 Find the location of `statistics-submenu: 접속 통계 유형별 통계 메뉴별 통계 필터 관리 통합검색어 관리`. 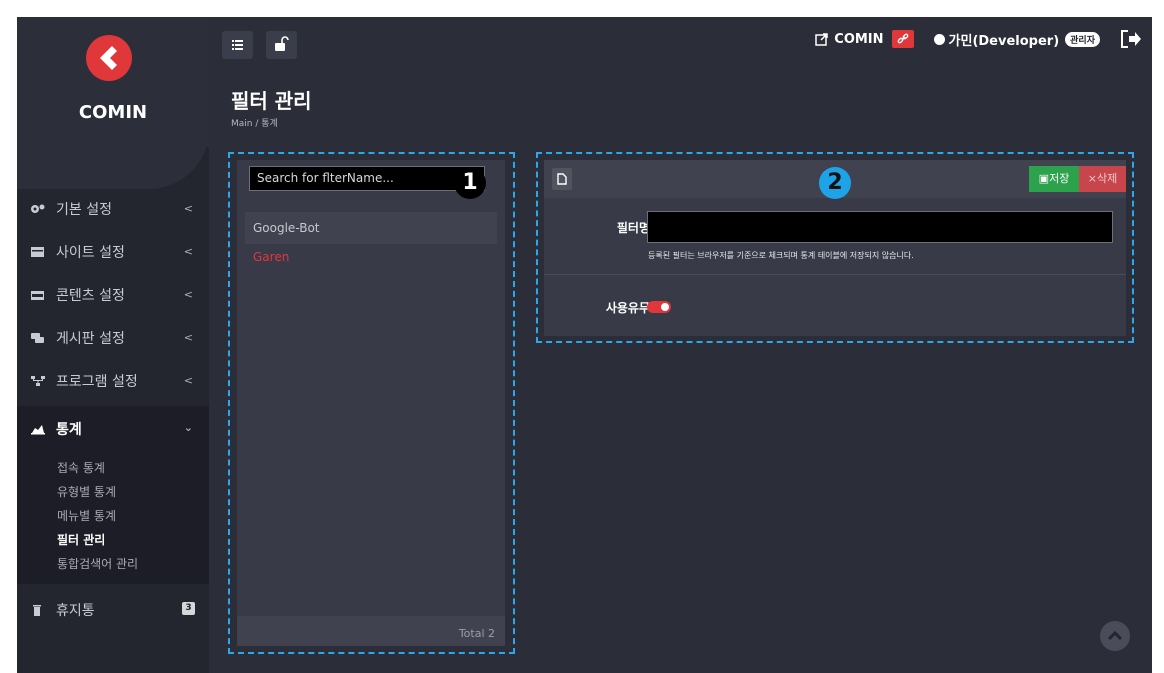

statistics-submenu: 접속 통계 유형별 통계 메뉴별 통계 필터 관리 통합검색어 관리 is located at coordinates (113, 518).